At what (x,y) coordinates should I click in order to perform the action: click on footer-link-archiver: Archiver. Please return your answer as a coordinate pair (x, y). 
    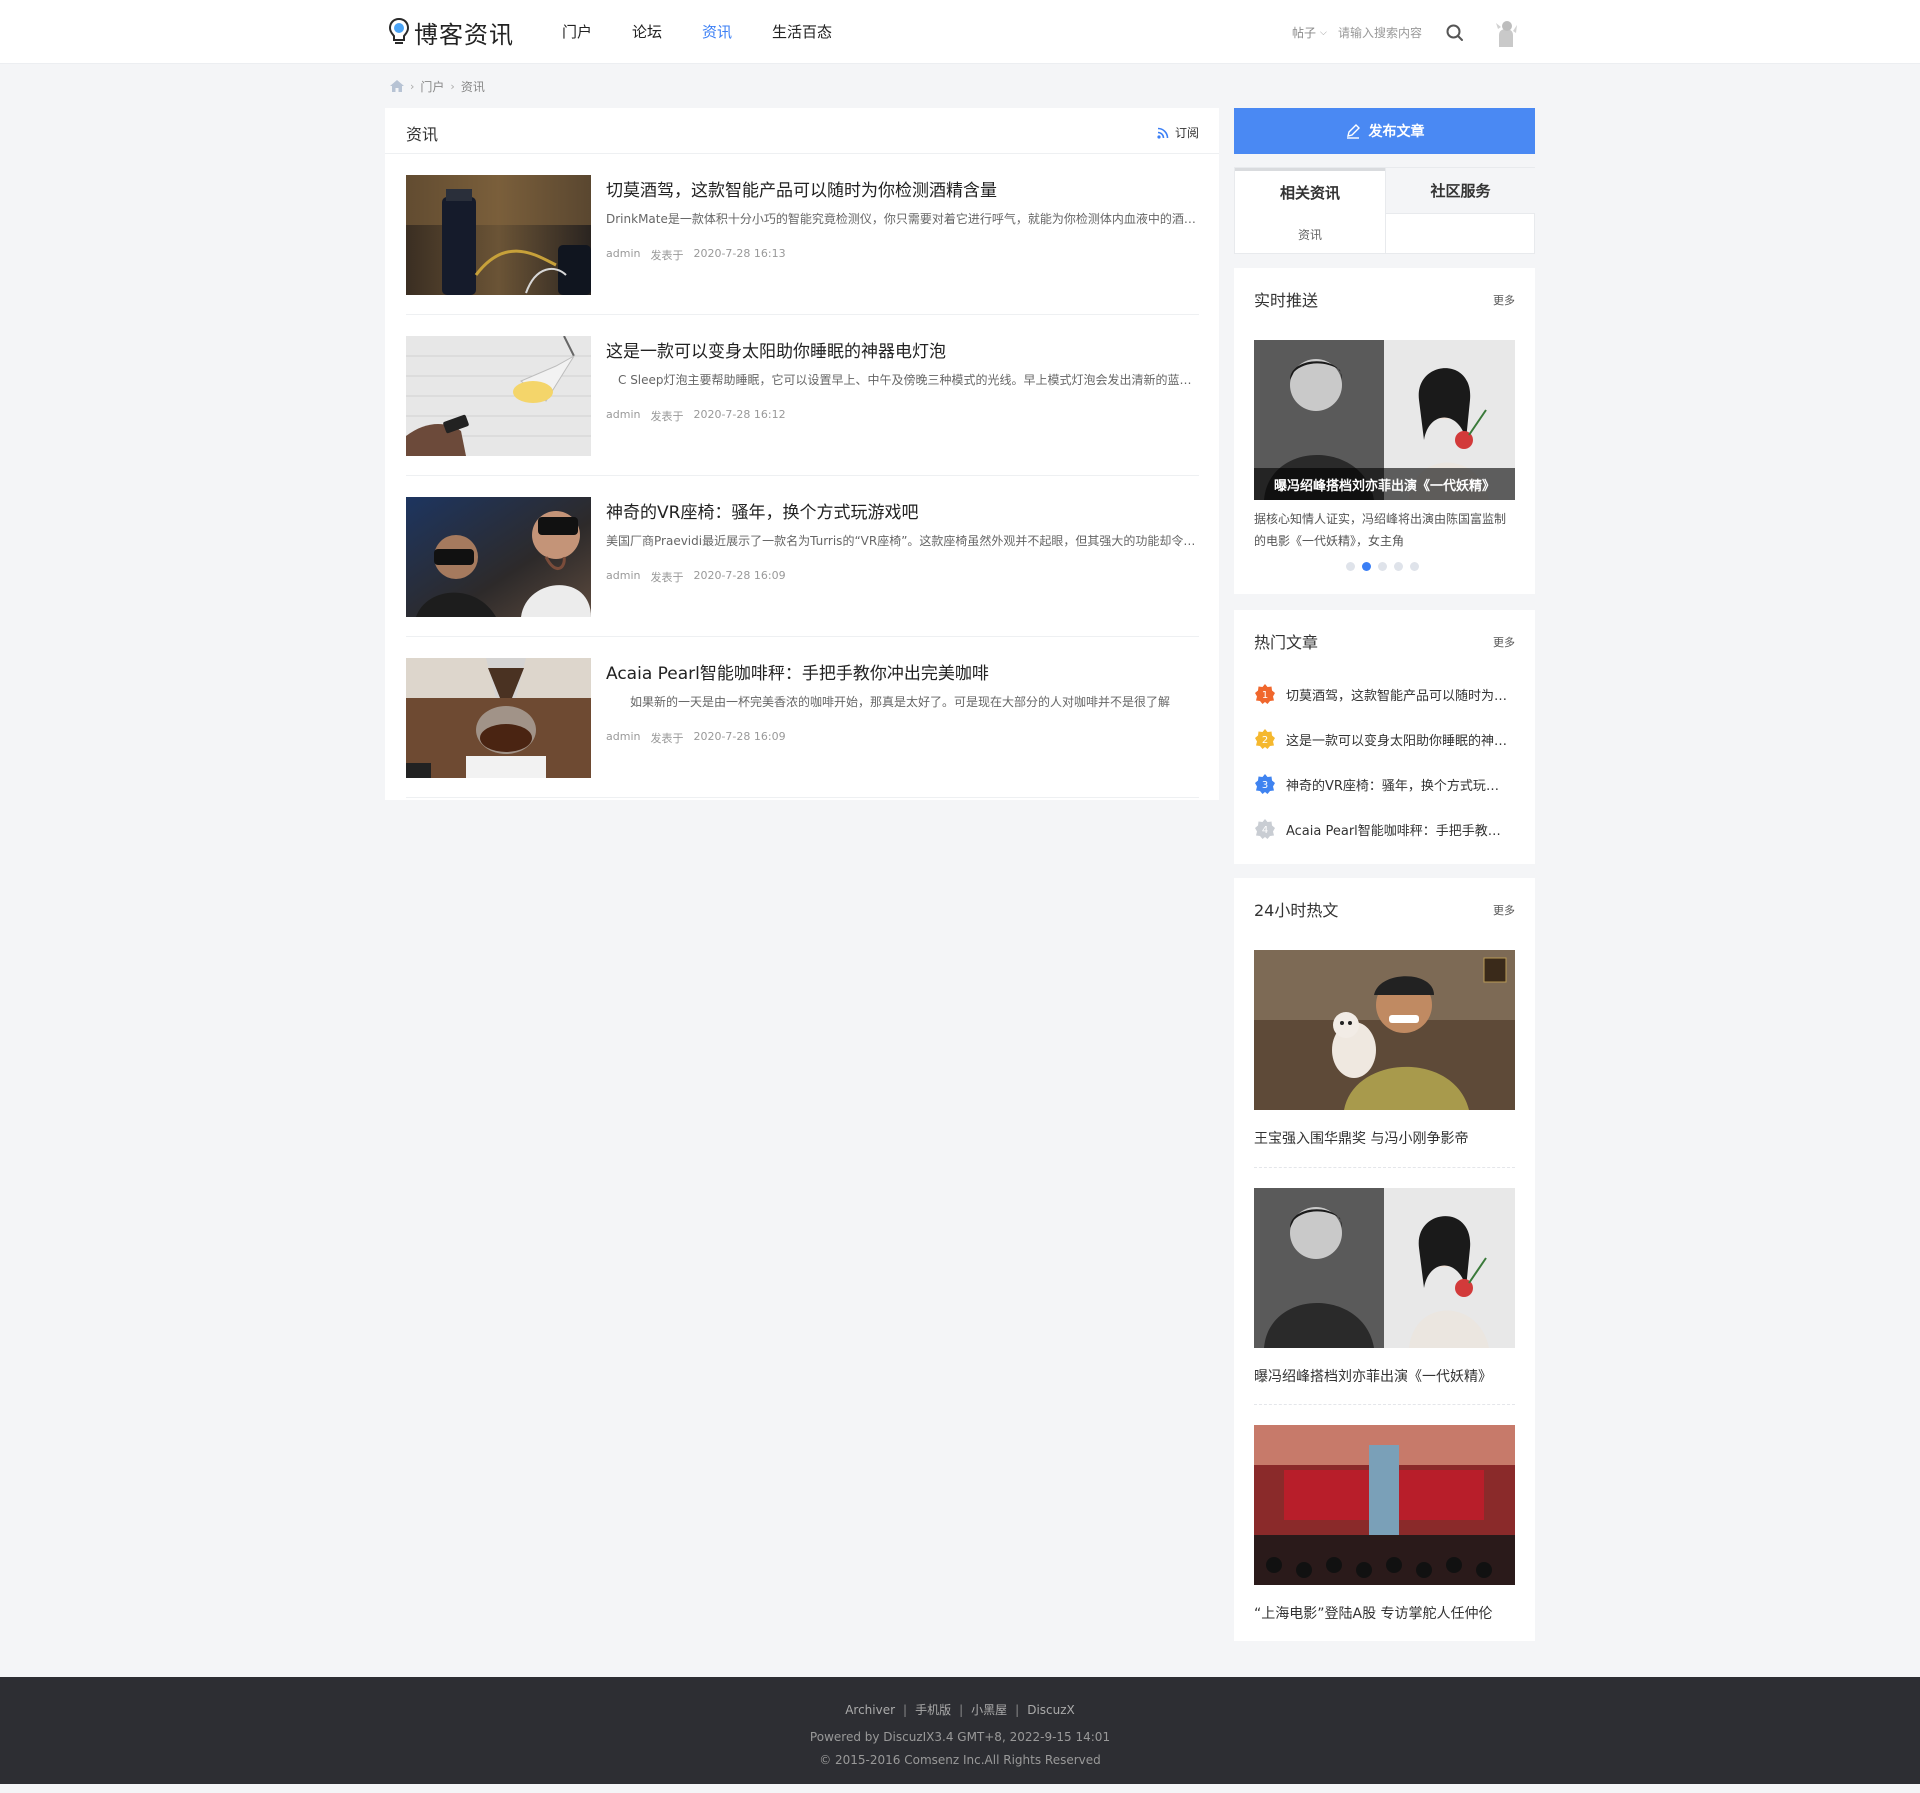
    Looking at the image, I should click on (870, 1710).